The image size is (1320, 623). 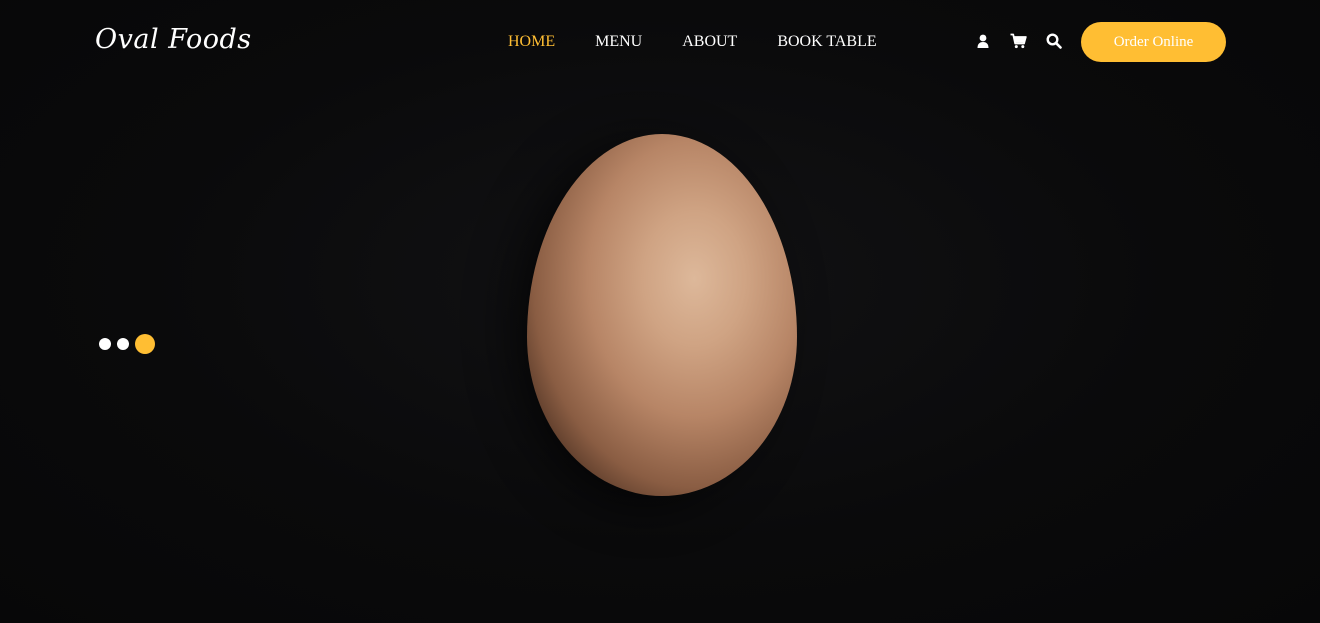 I want to click on nav-item-about: ABOUT, so click(x=709, y=42).